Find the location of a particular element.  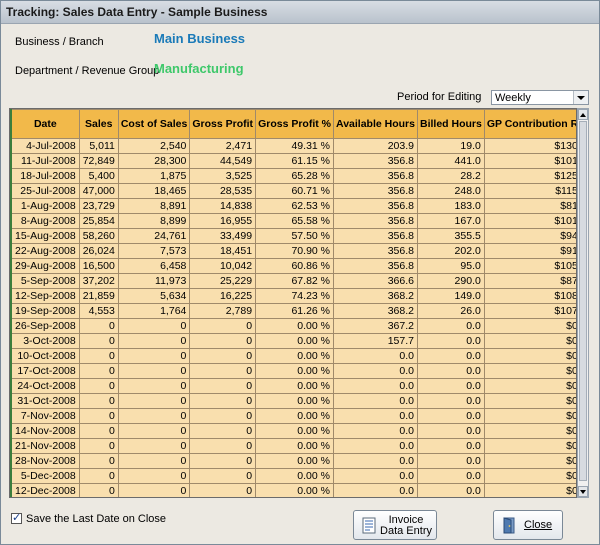

cell-gp-contribution-rate: $81.08 is located at coordinates (529, 206).